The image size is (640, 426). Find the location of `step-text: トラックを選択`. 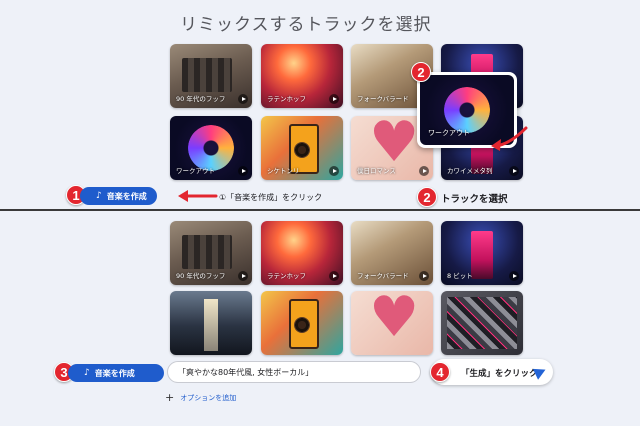

step-text: トラックを選択 is located at coordinates (474, 199).